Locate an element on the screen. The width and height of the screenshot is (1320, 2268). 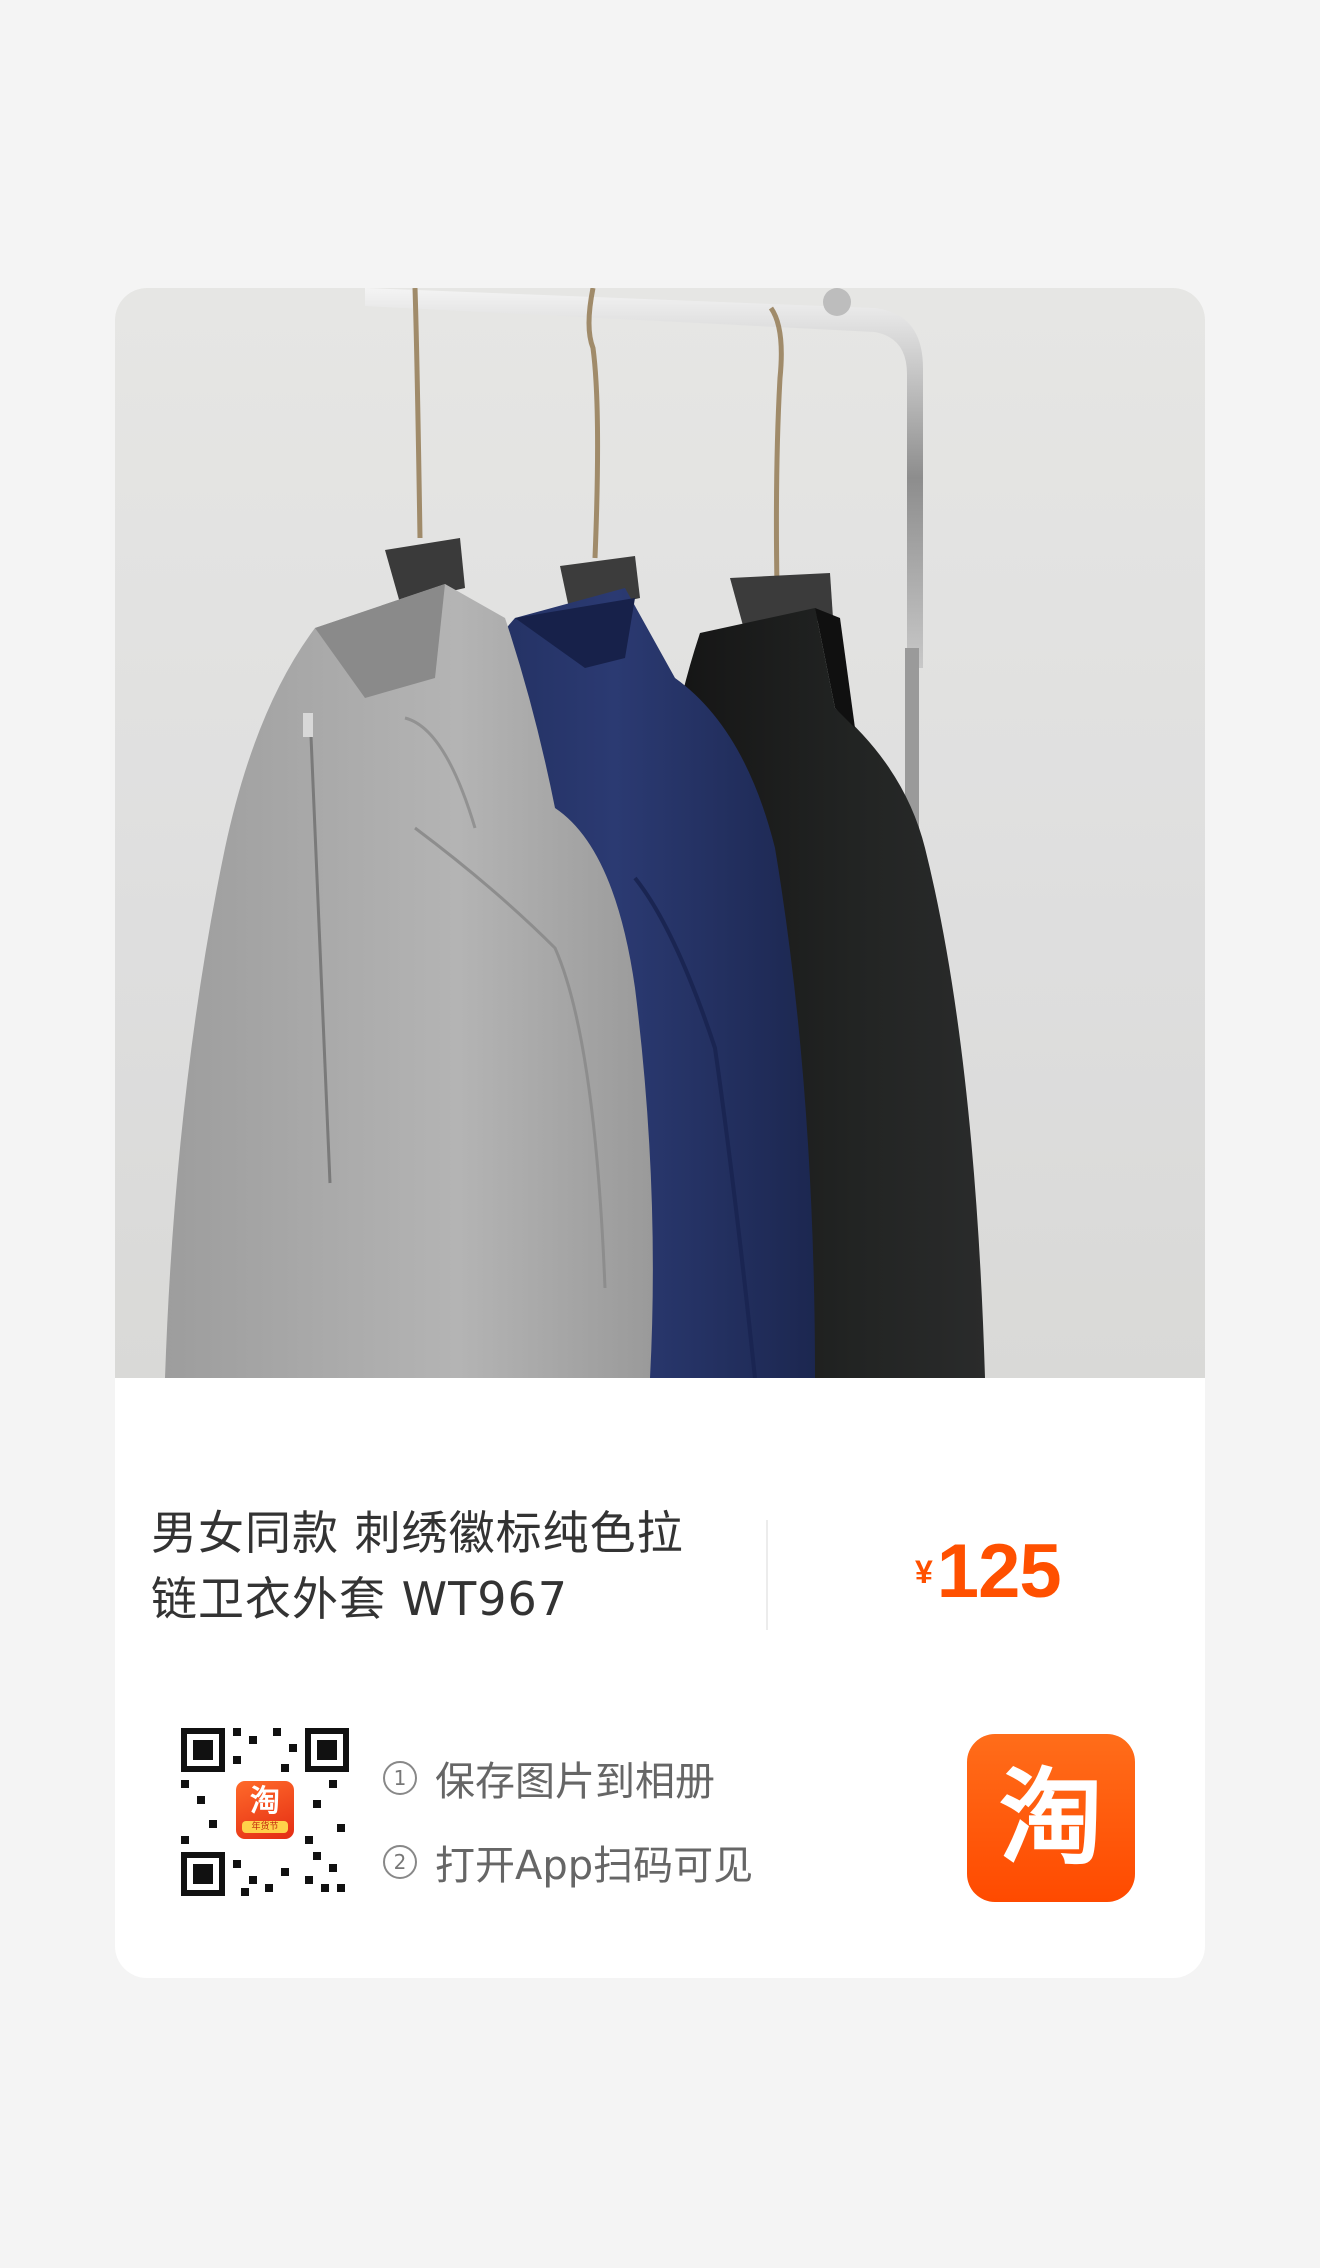
divider is located at coordinates (767, 1575).